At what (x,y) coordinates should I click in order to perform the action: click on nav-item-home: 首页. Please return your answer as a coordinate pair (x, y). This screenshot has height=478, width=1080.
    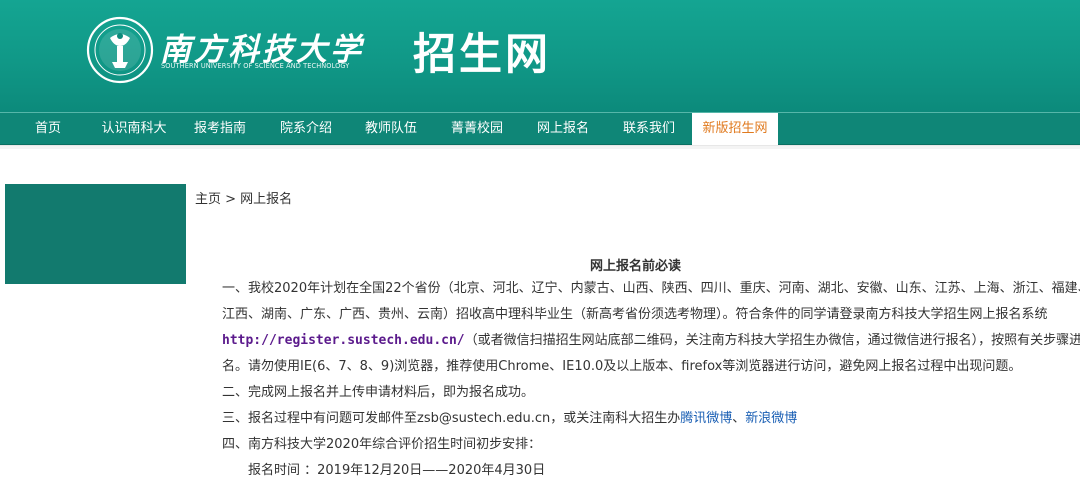
    Looking at the image, I should click on (48, 128).